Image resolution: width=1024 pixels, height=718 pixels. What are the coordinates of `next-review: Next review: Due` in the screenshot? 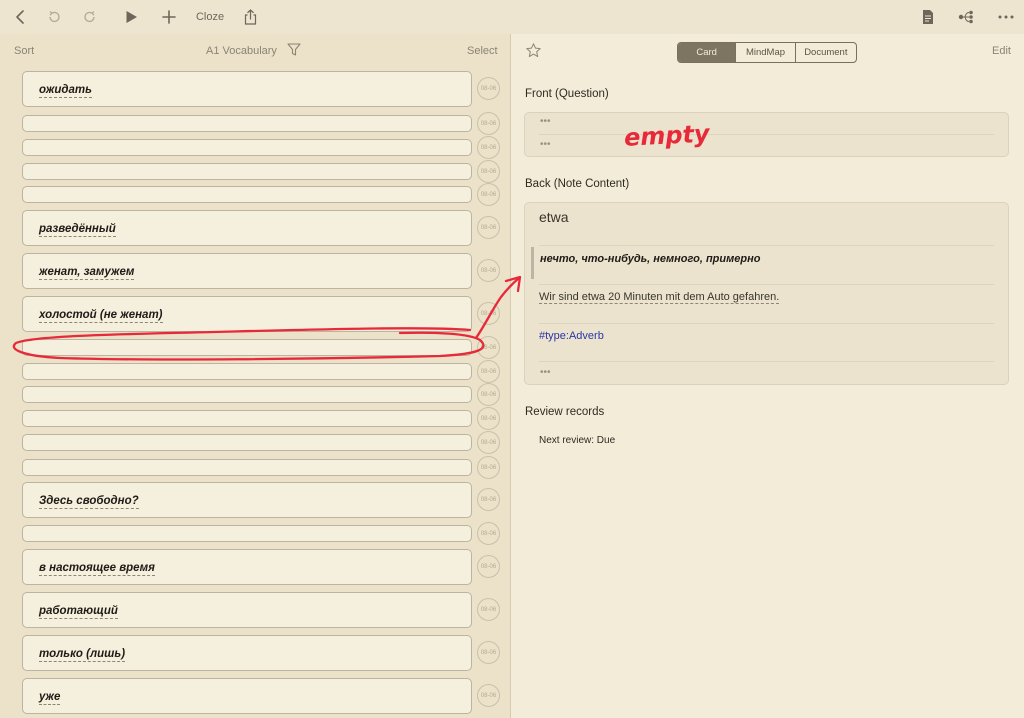 It's located at (577, 440).